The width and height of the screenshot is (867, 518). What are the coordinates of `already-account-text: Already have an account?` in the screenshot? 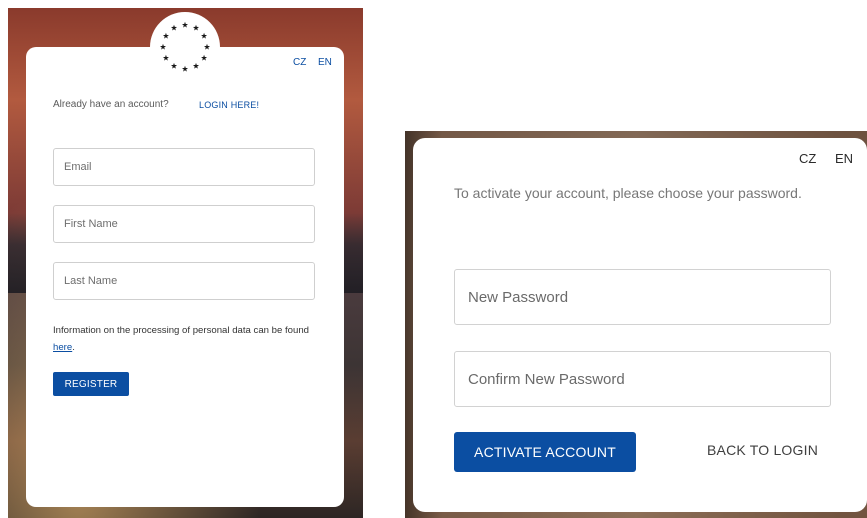 It's located at (111, 104).